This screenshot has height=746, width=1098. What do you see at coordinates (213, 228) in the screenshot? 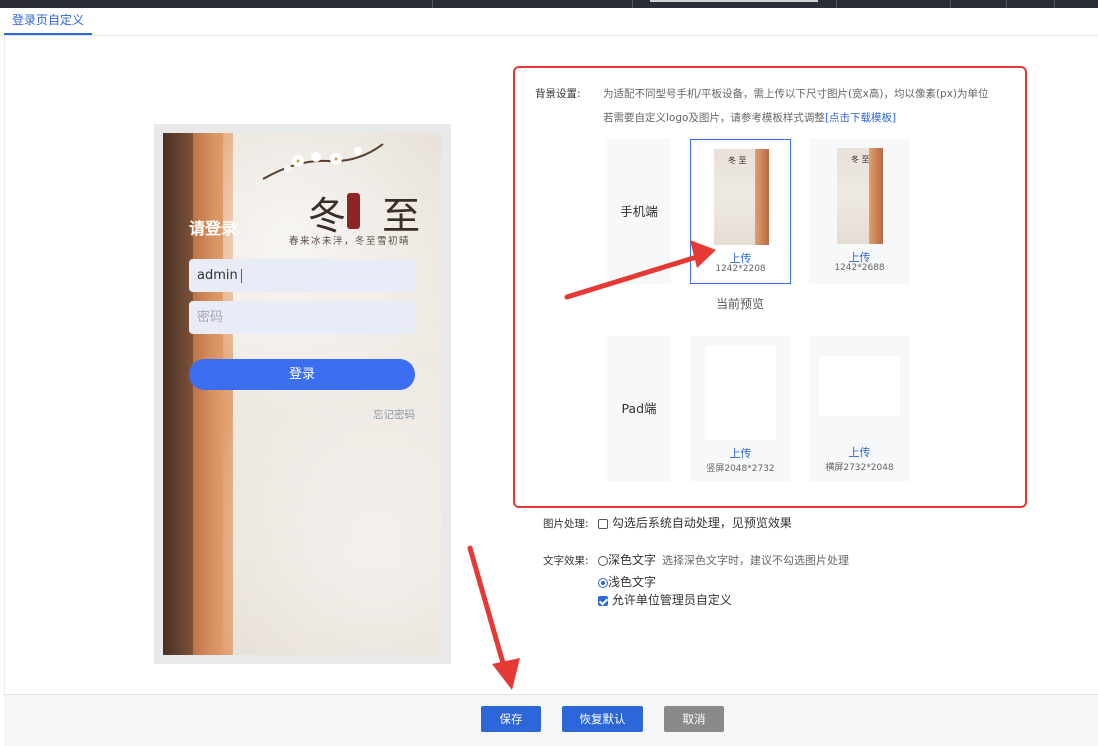
I see `login-title: 请登录` at bounding box center [213, 228].